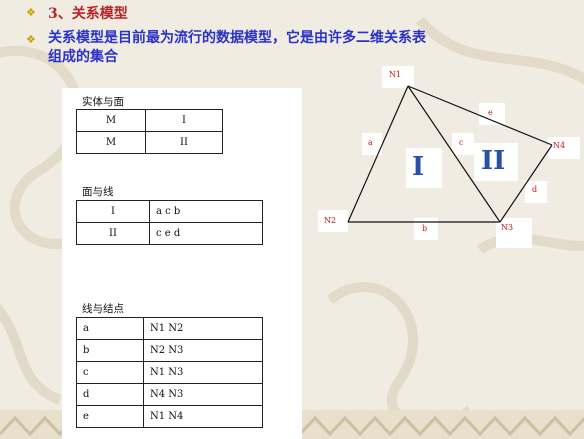 This screenshot has width=584, height=439. Describe the element at coordinates (425, 228) in the screenshot. I see `edge-b-label: b` at that location.